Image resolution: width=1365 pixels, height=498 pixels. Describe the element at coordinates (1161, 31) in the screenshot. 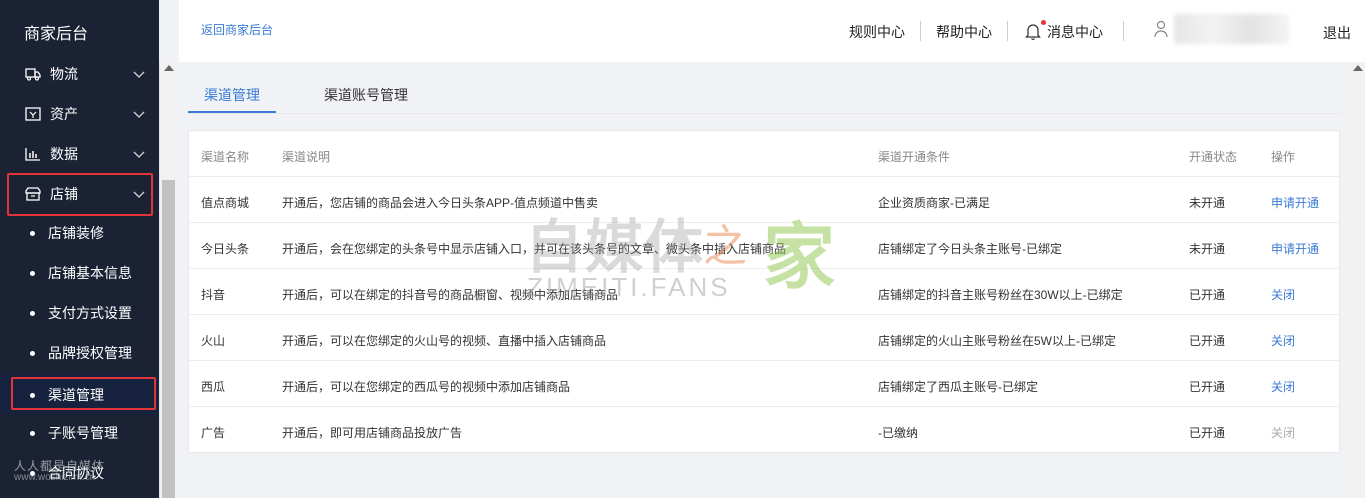

I see `user-icon` at that location.